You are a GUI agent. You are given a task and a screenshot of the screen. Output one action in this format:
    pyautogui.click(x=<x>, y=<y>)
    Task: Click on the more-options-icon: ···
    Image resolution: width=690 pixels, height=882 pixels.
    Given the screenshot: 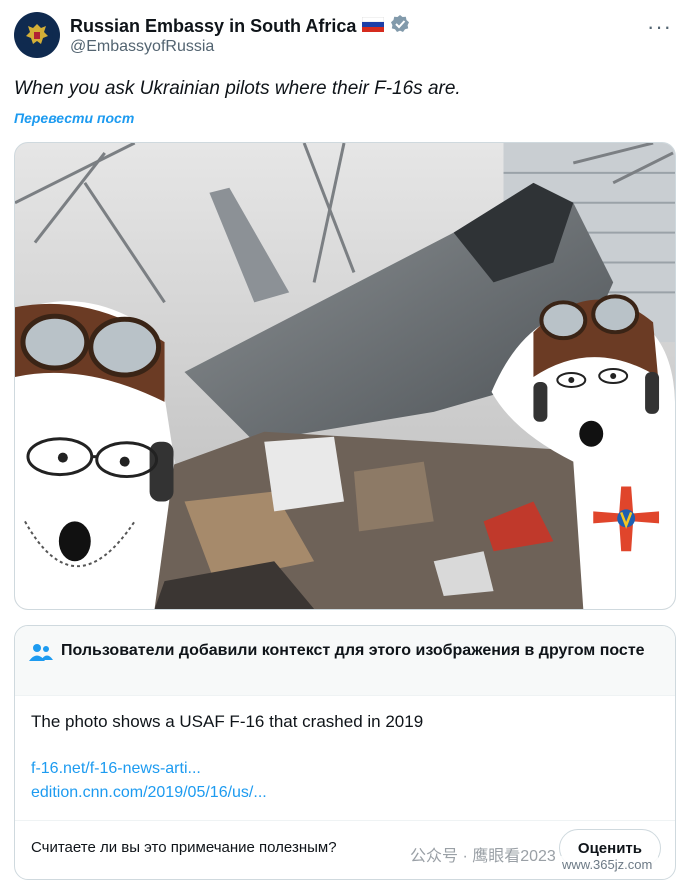 What is the action you would take?
    pyautogui.click(x=659, y=27)
    